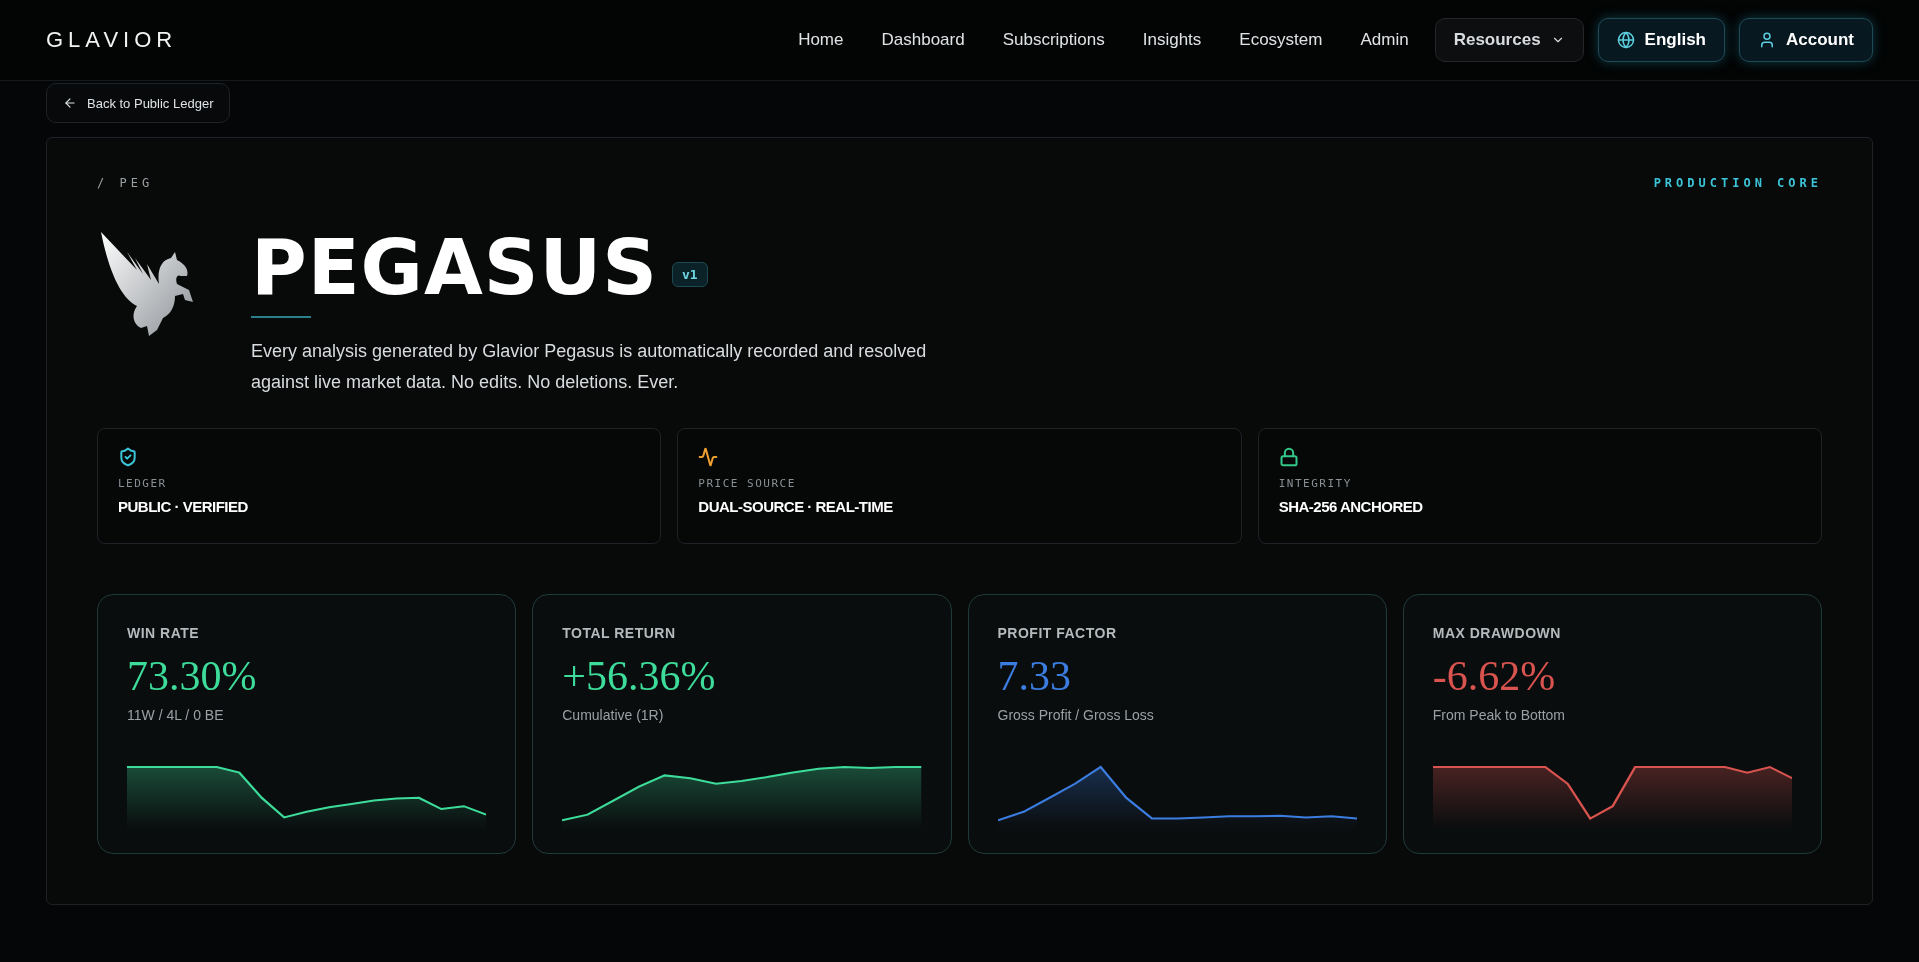  Describe the element at coordinates (1172, 40) in the screenshot. I see `nav-link: Insights` at that location.